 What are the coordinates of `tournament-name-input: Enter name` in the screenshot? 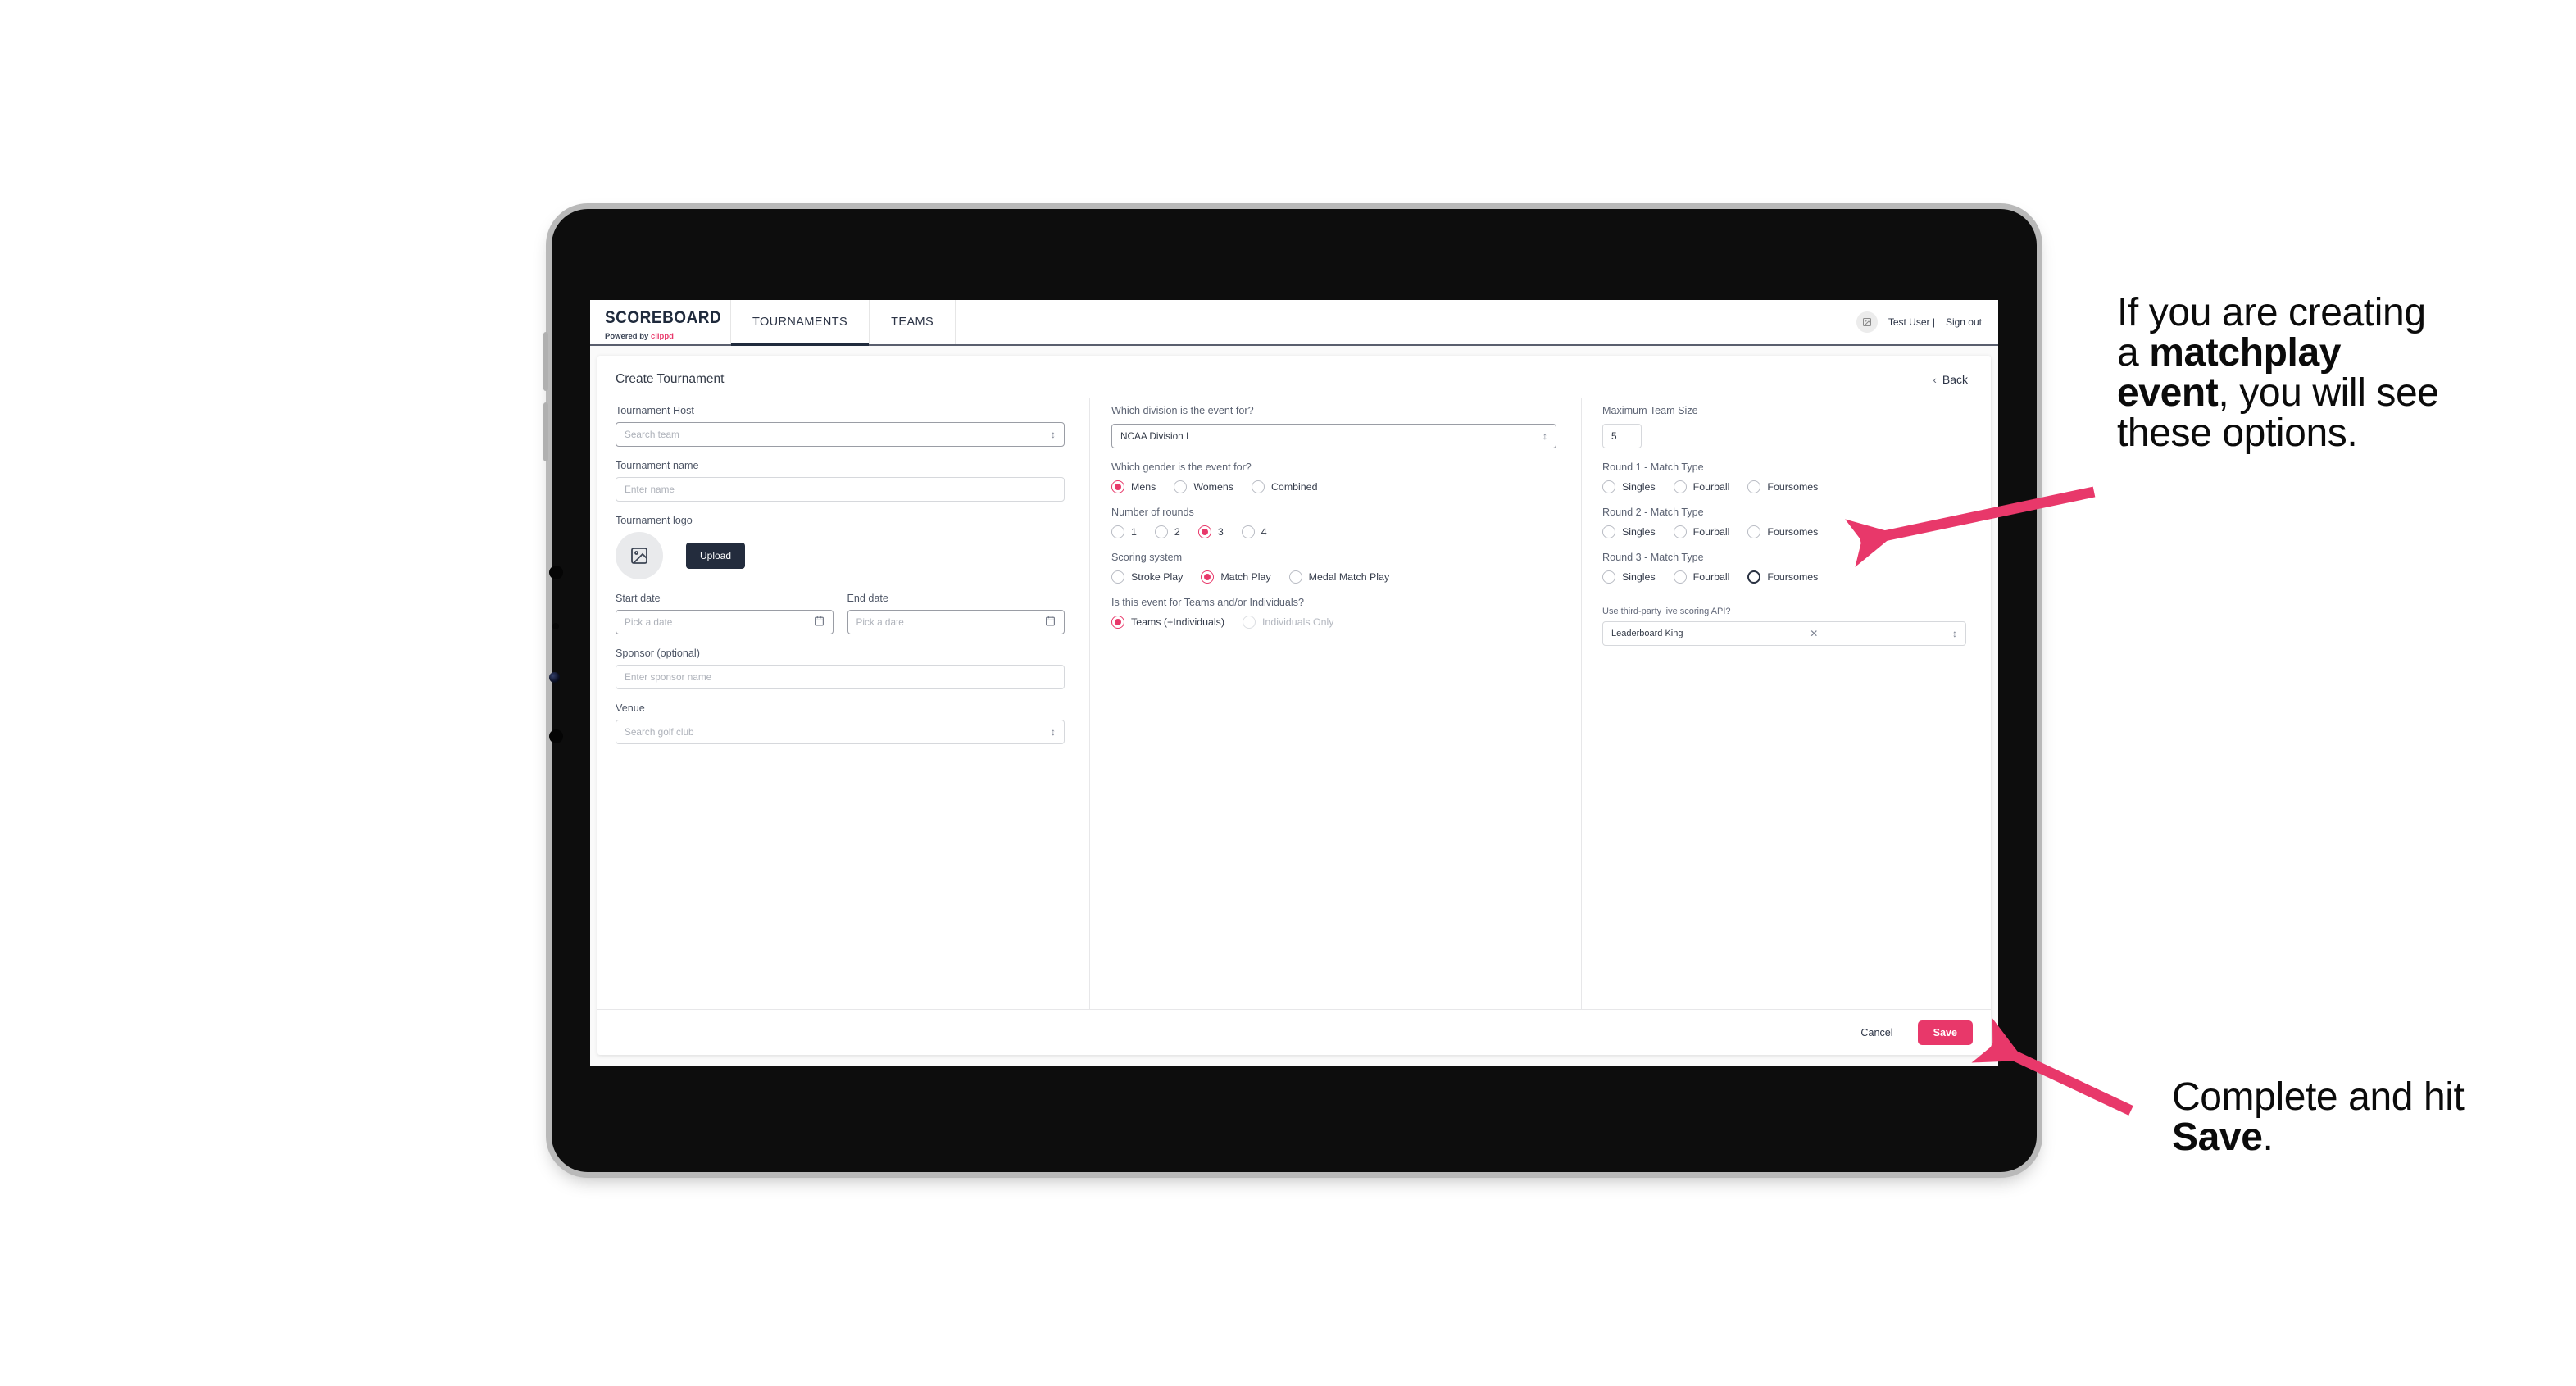 It's located at (840, 489).